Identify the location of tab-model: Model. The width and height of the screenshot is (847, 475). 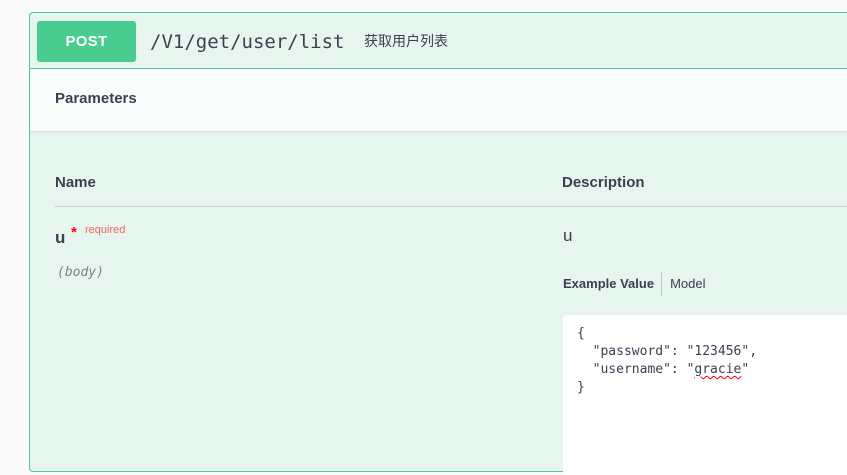
(683, 284).